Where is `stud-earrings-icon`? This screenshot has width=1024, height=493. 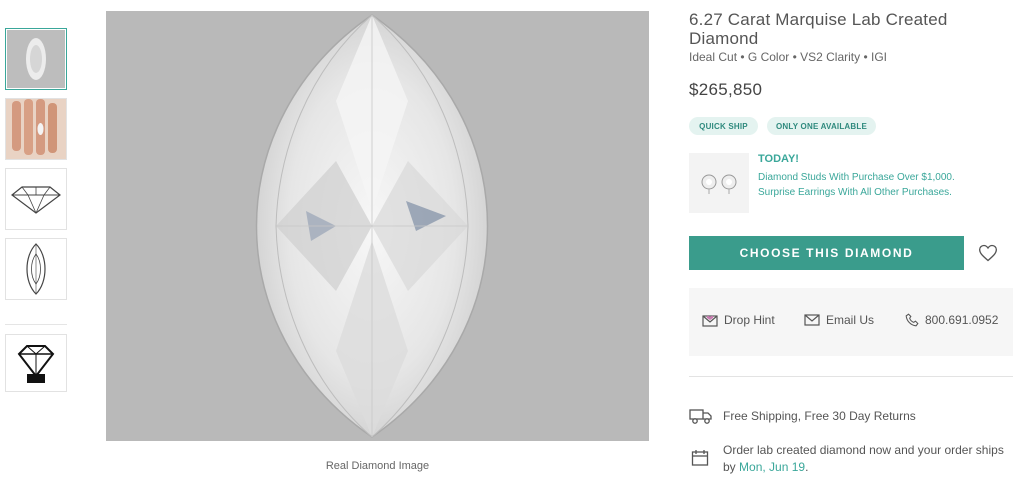 stud-earrings-icon is located at coordinates (719, 184).